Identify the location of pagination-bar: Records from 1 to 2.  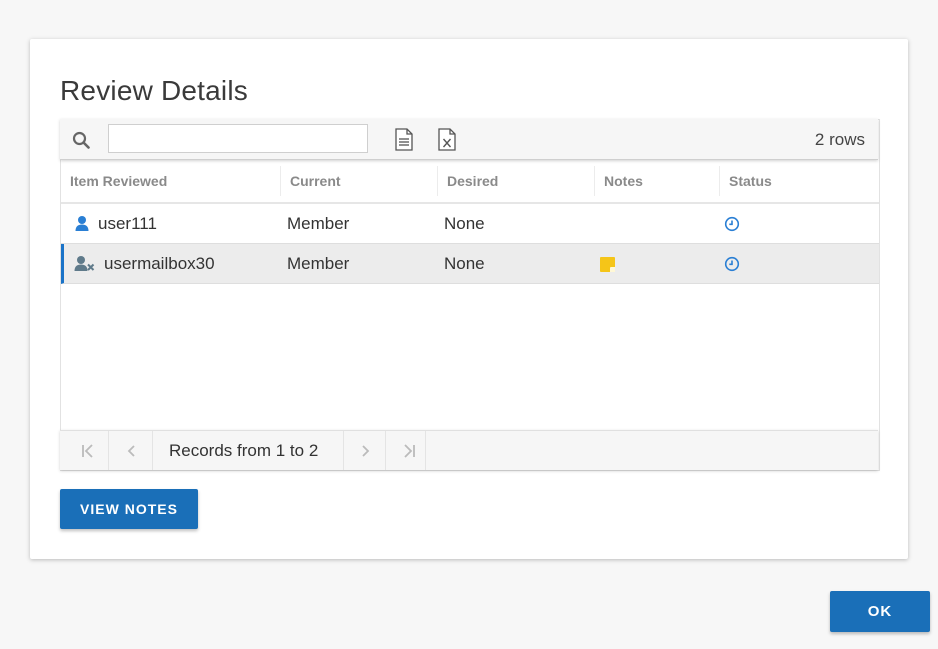
(469, 450).